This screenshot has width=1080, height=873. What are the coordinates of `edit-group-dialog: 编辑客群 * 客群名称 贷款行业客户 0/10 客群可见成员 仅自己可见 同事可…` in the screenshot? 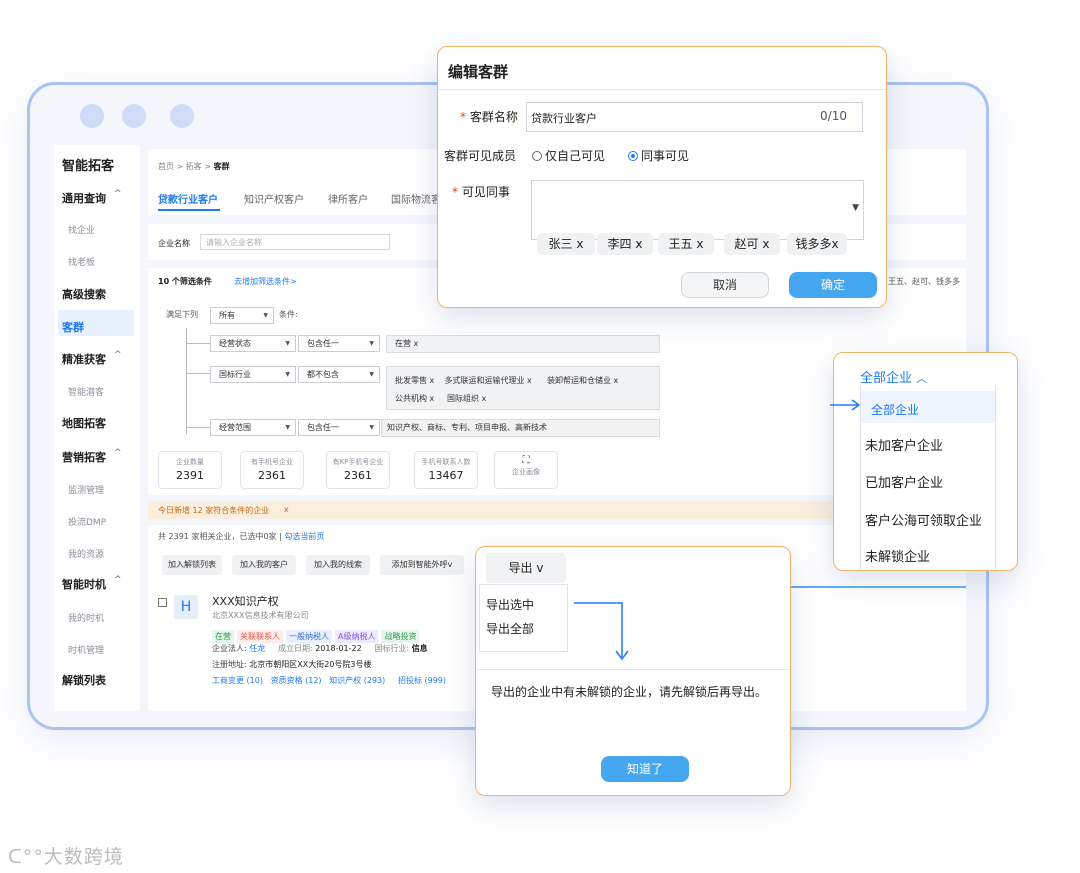 It's located at (662, 177).